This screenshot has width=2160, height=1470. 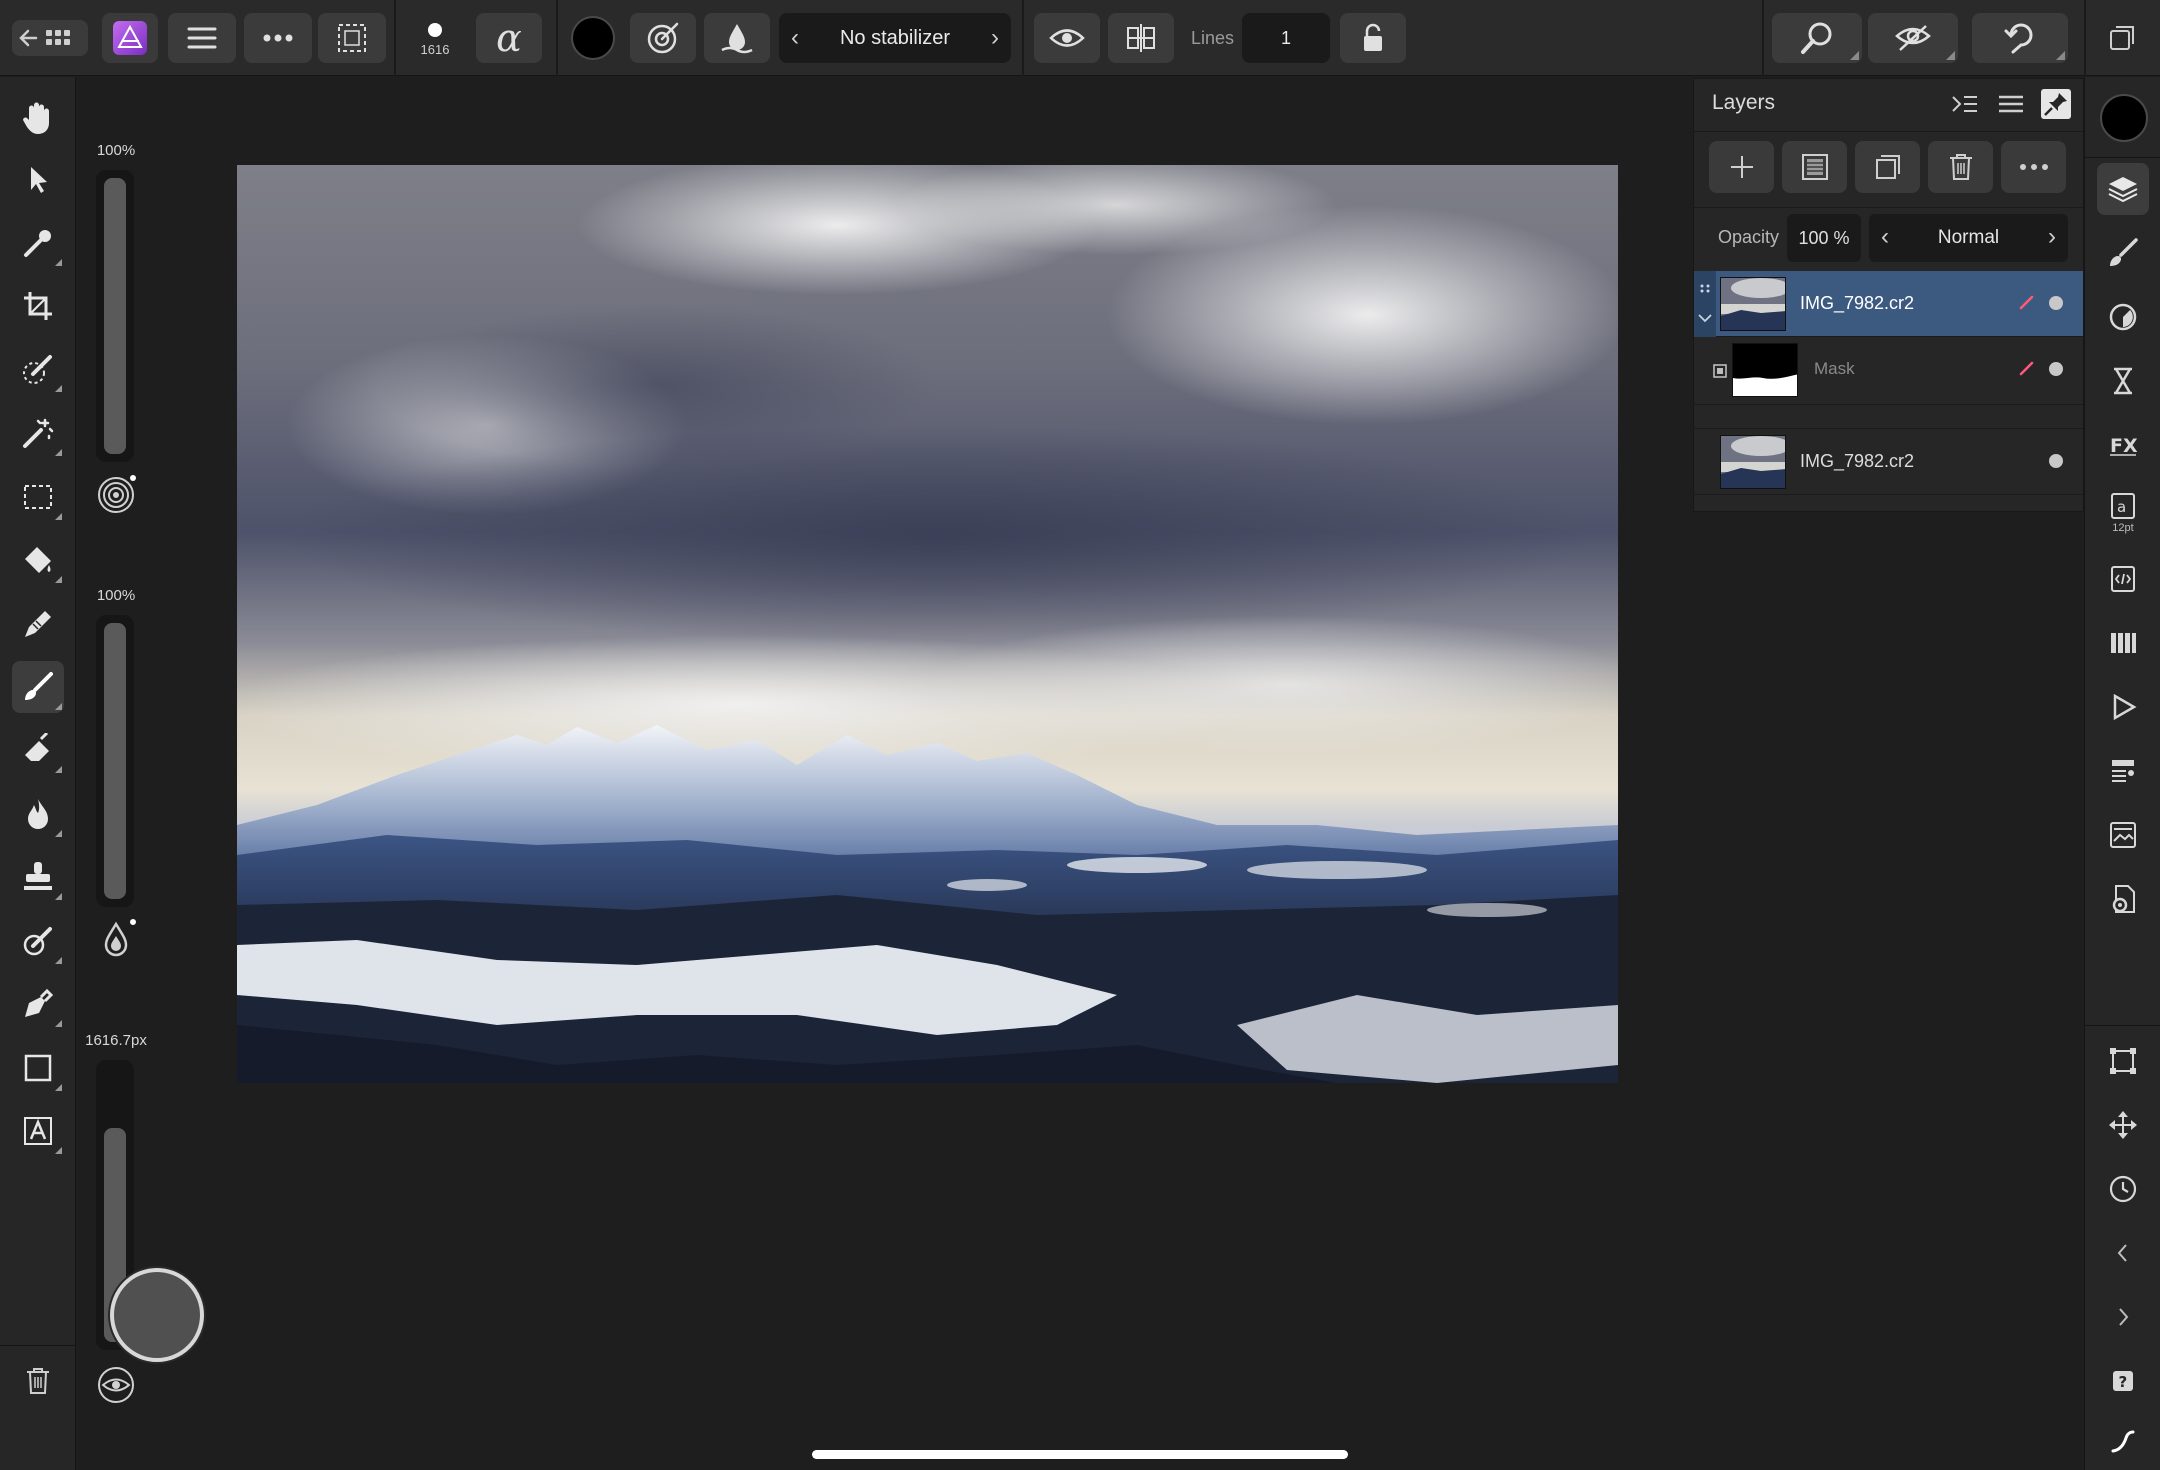 I want to click on symmetry-icon, so click(x=1141, y=38).